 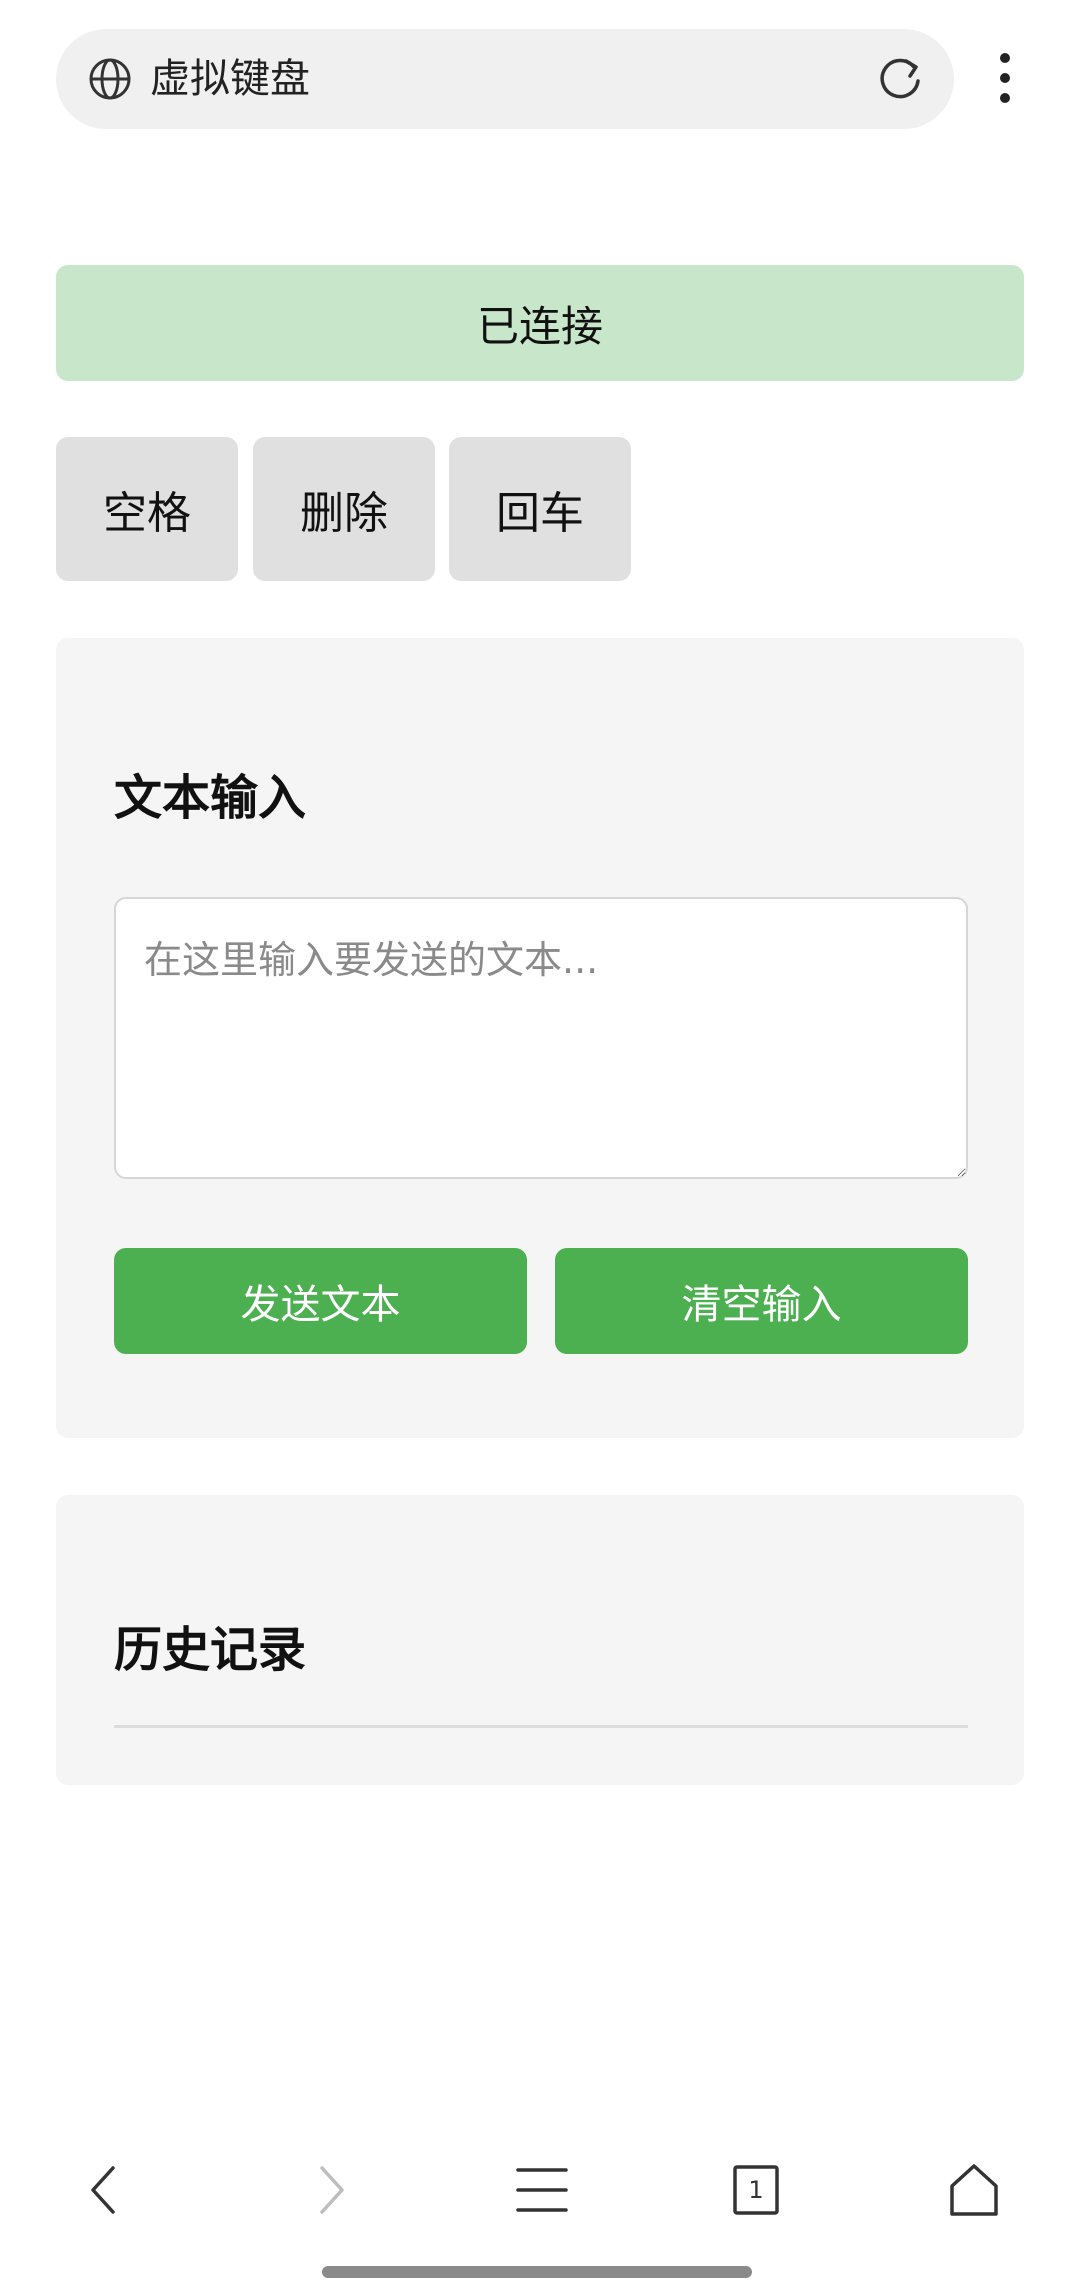 I want to click on more-vert-icon, so click(x=1005, y=80).